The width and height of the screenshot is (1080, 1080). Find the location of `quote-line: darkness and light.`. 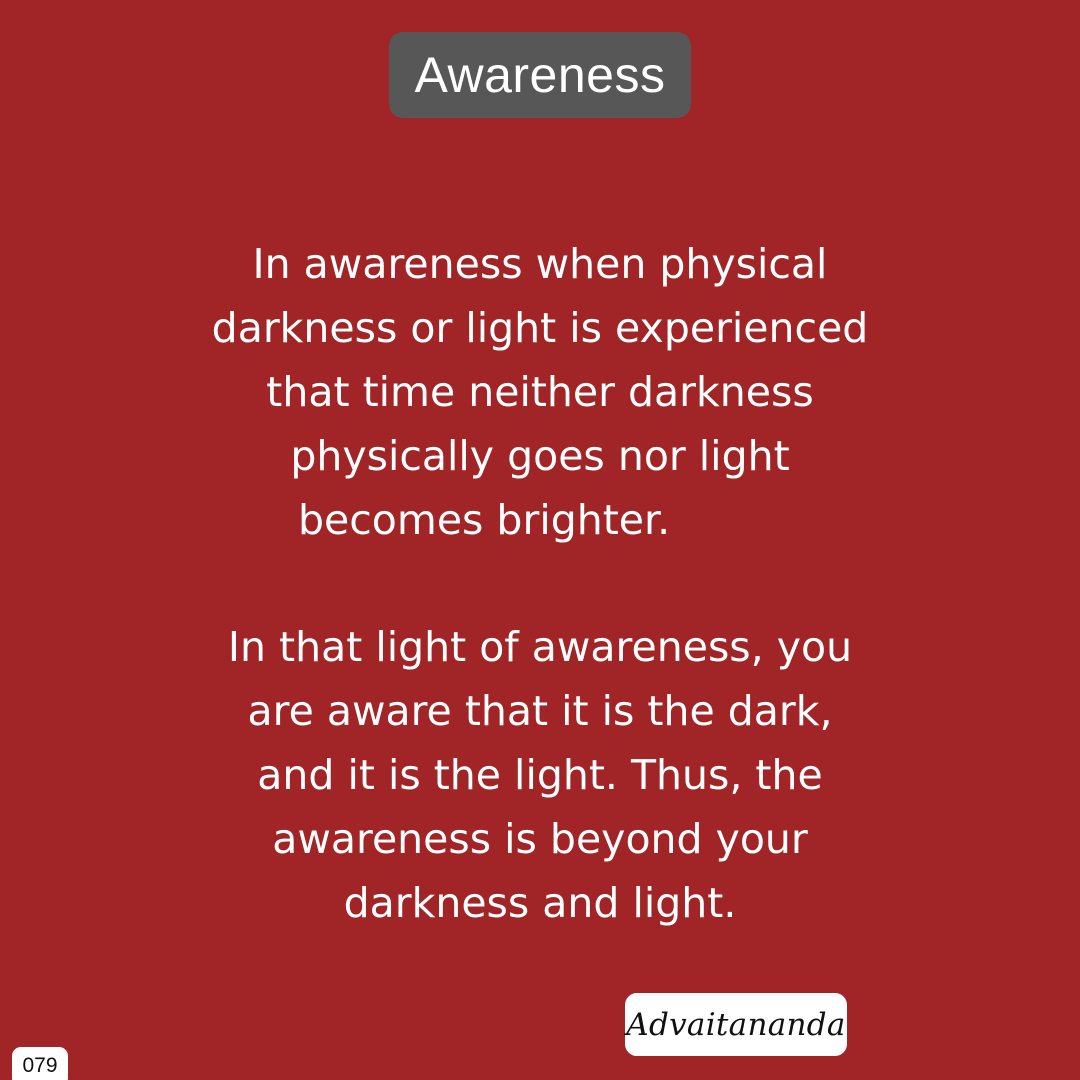

quote-line: darkness and light. is located at coordinates (540, 903).